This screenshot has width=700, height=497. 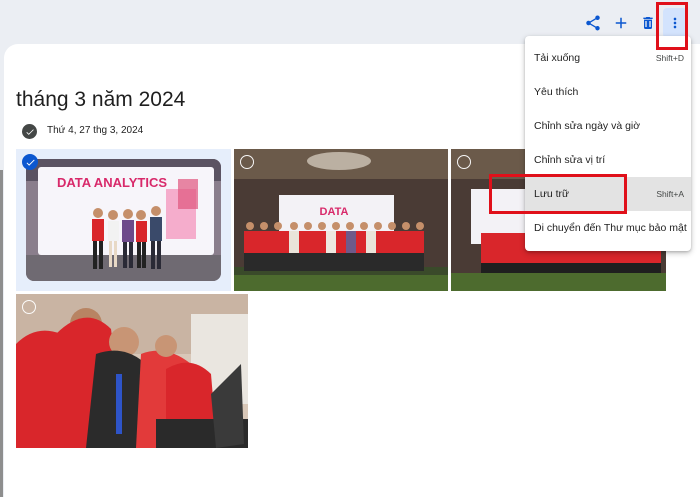 I want to click on add-icon, so click(x=621, y=23).